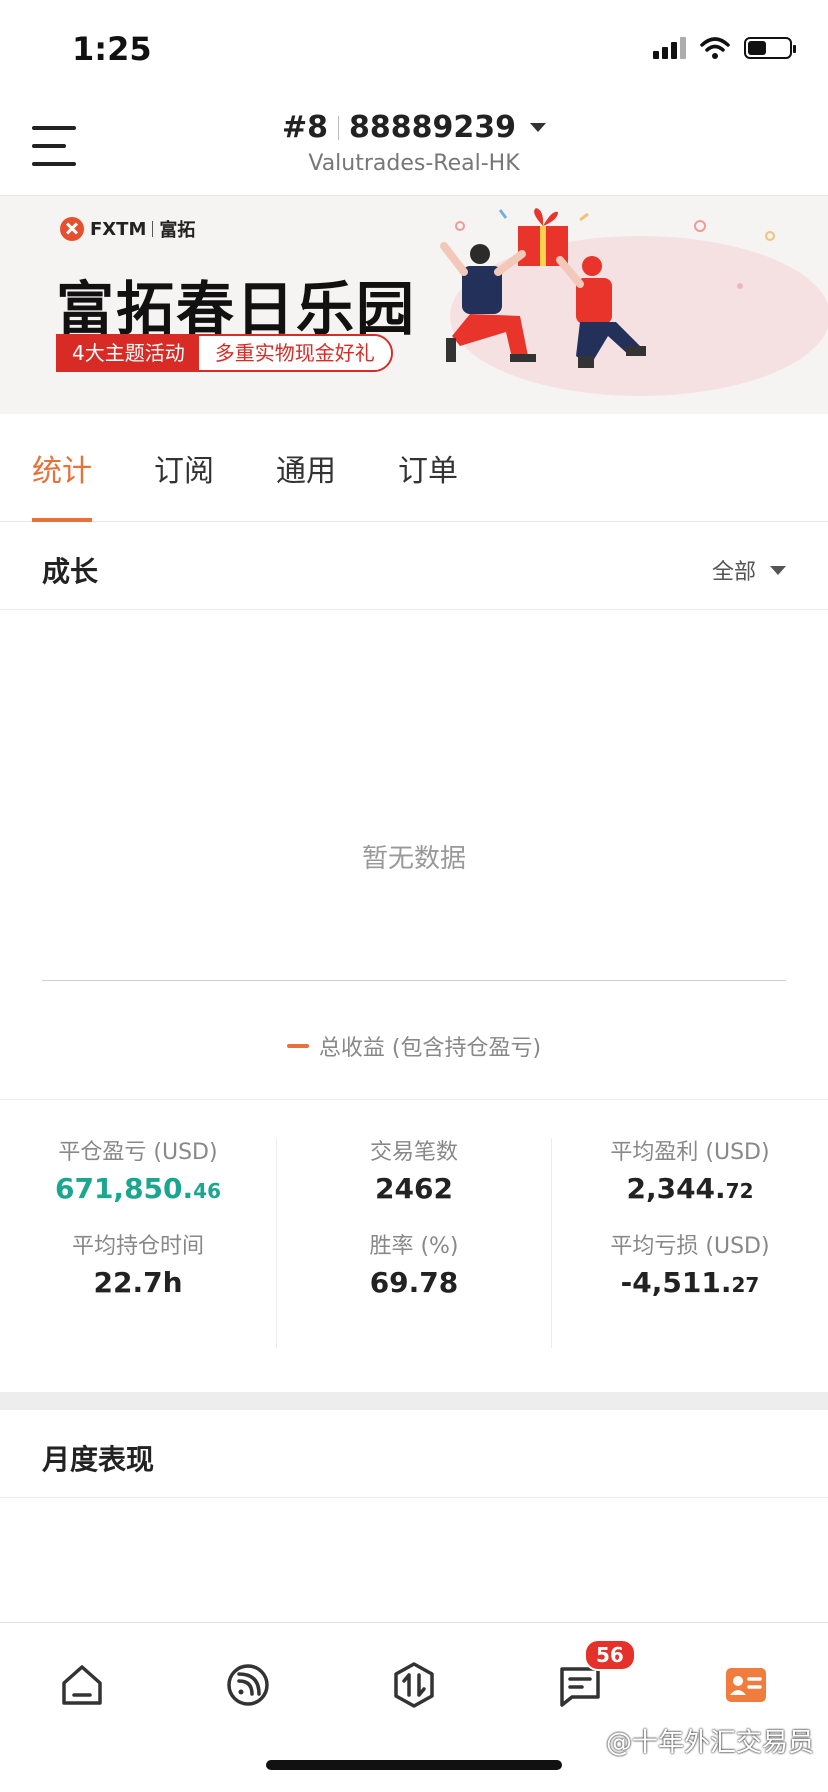 This screenshot has height=1792, width=828. I want to click on chart-legend: 总收益 (包含持仓盈亏), so click(414, 1046).